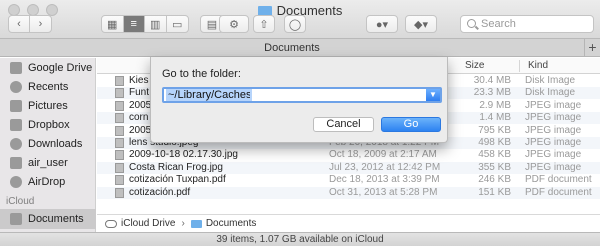  I want to click on path-root: iCloud Drive, so click(148, 223).